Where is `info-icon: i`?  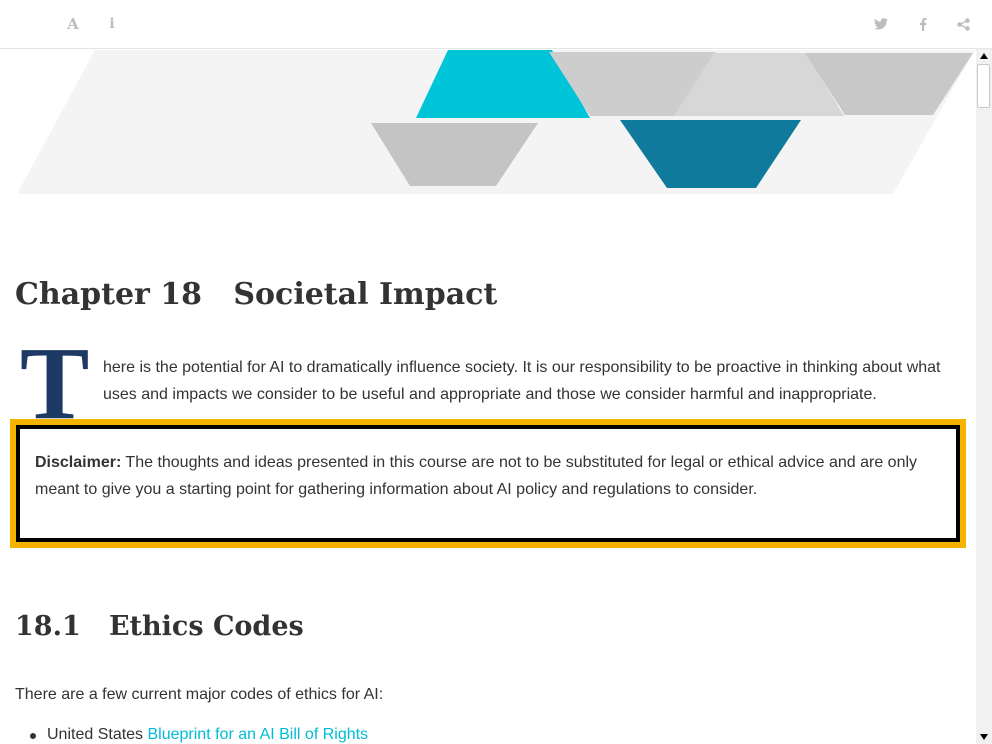 info-icon: i is located at coordinates (112, 24).